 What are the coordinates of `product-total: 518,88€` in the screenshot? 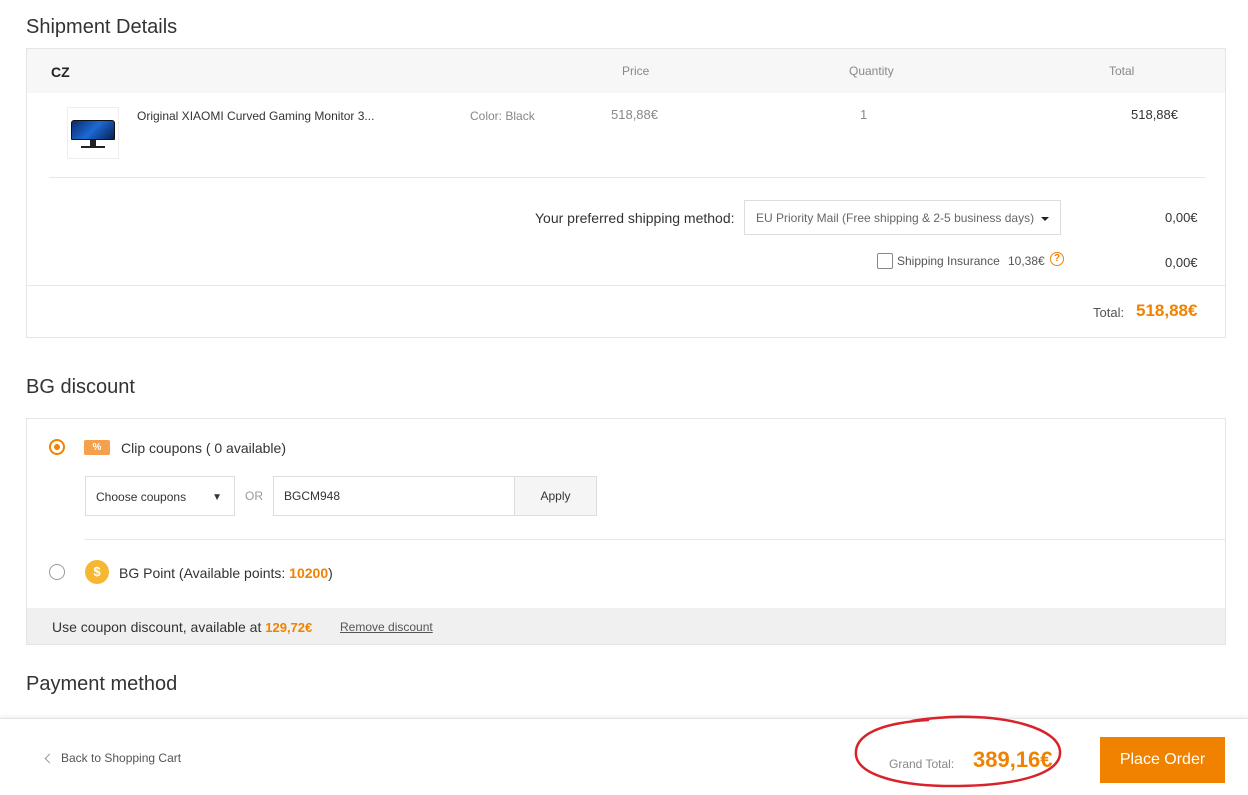 It's located at (1154, 114).